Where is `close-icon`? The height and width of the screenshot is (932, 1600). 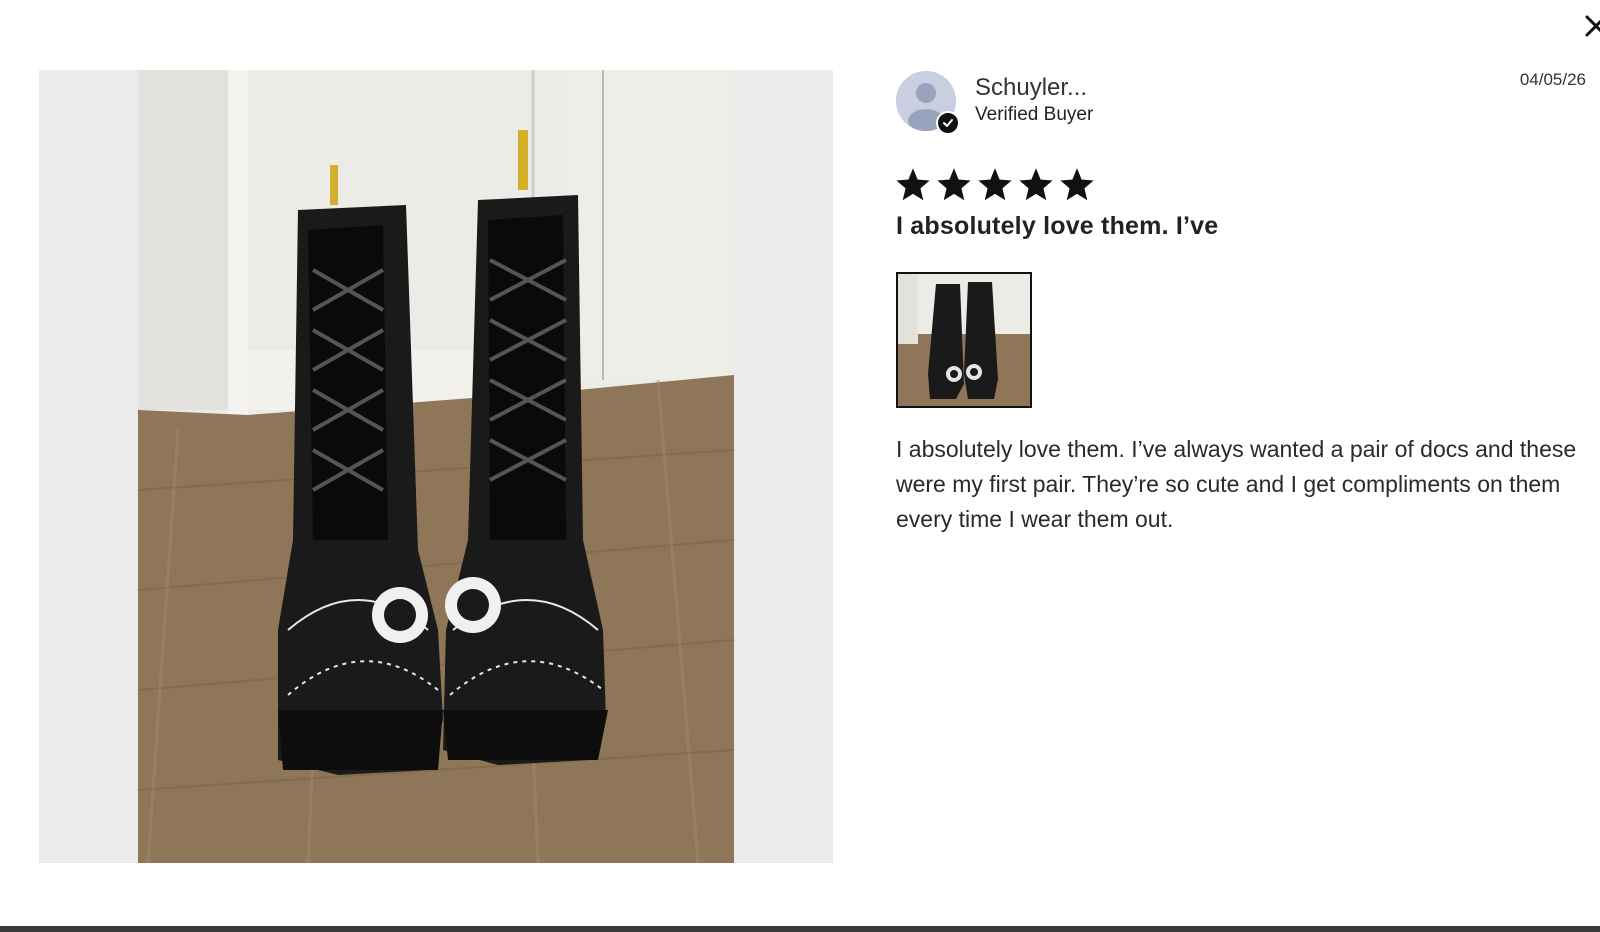 close-icon is located at coordinates (1592, 26).